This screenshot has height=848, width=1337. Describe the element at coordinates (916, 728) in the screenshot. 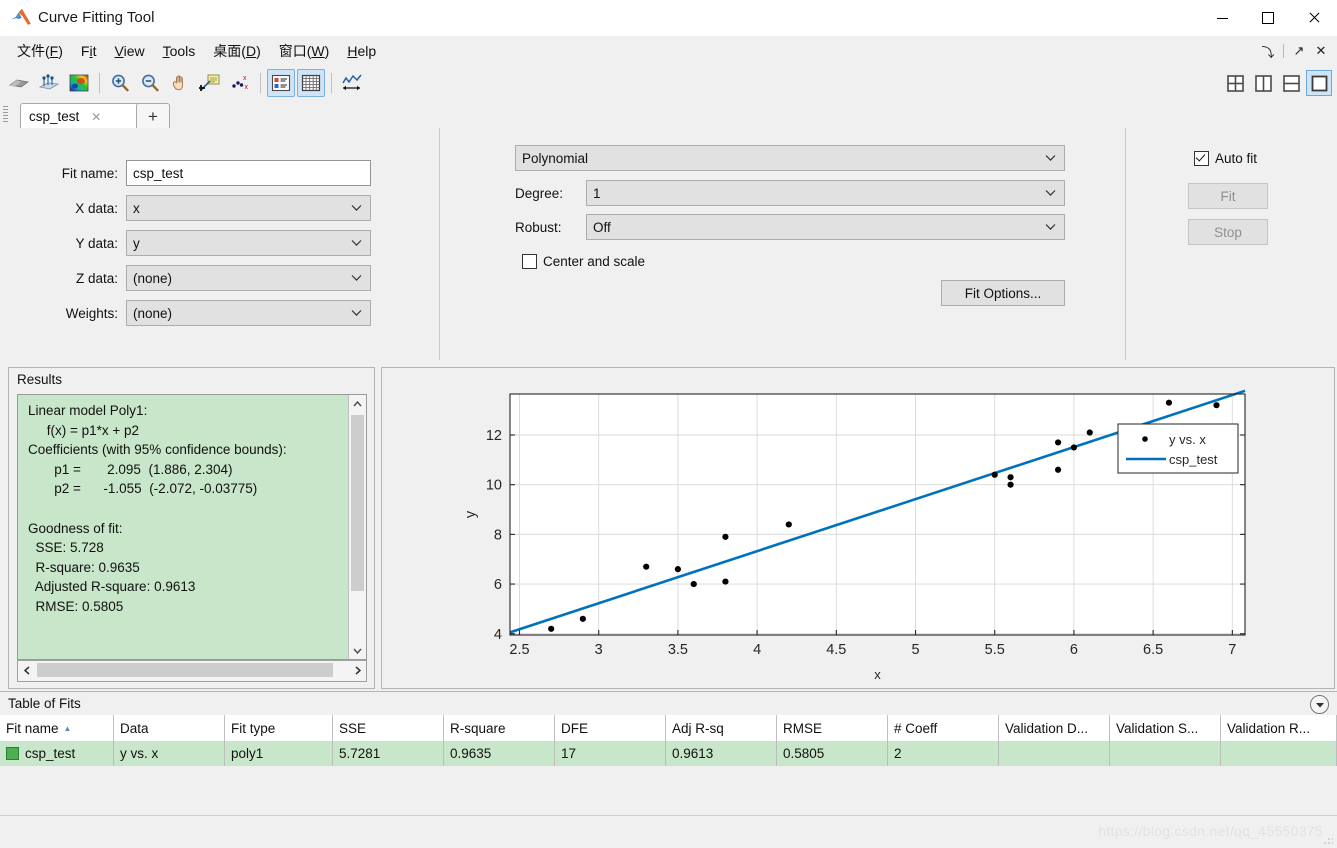

I see `column-label: # Coeff` at that location.